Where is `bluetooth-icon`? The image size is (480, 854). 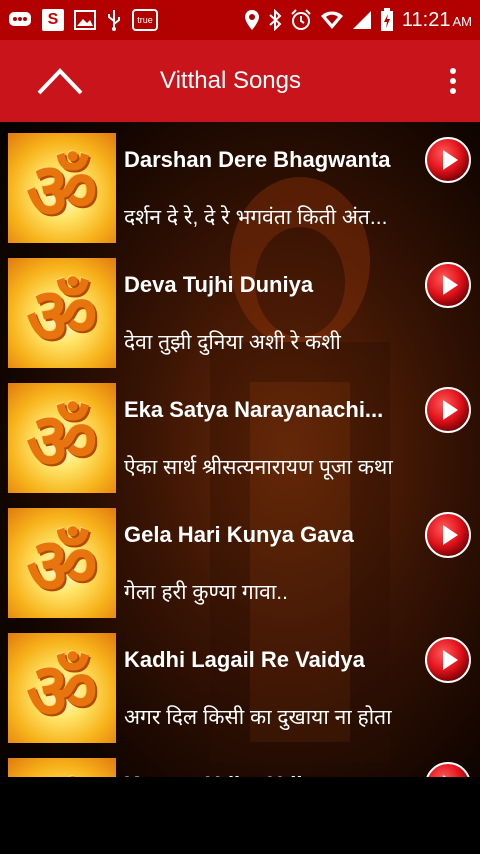 bluetooth-icon is located at coordinates (275, 20).